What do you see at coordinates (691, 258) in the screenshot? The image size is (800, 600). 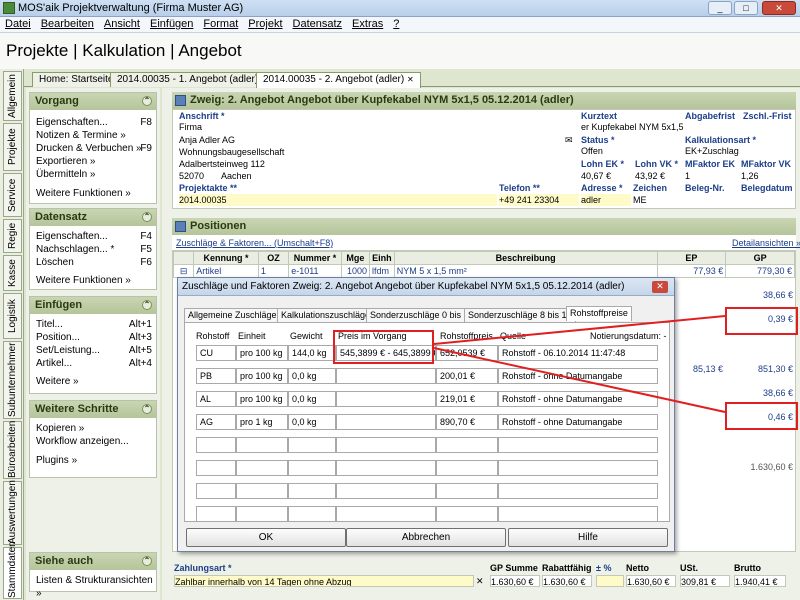 I see `col-ep: EP` at bounding box center [691, 258].